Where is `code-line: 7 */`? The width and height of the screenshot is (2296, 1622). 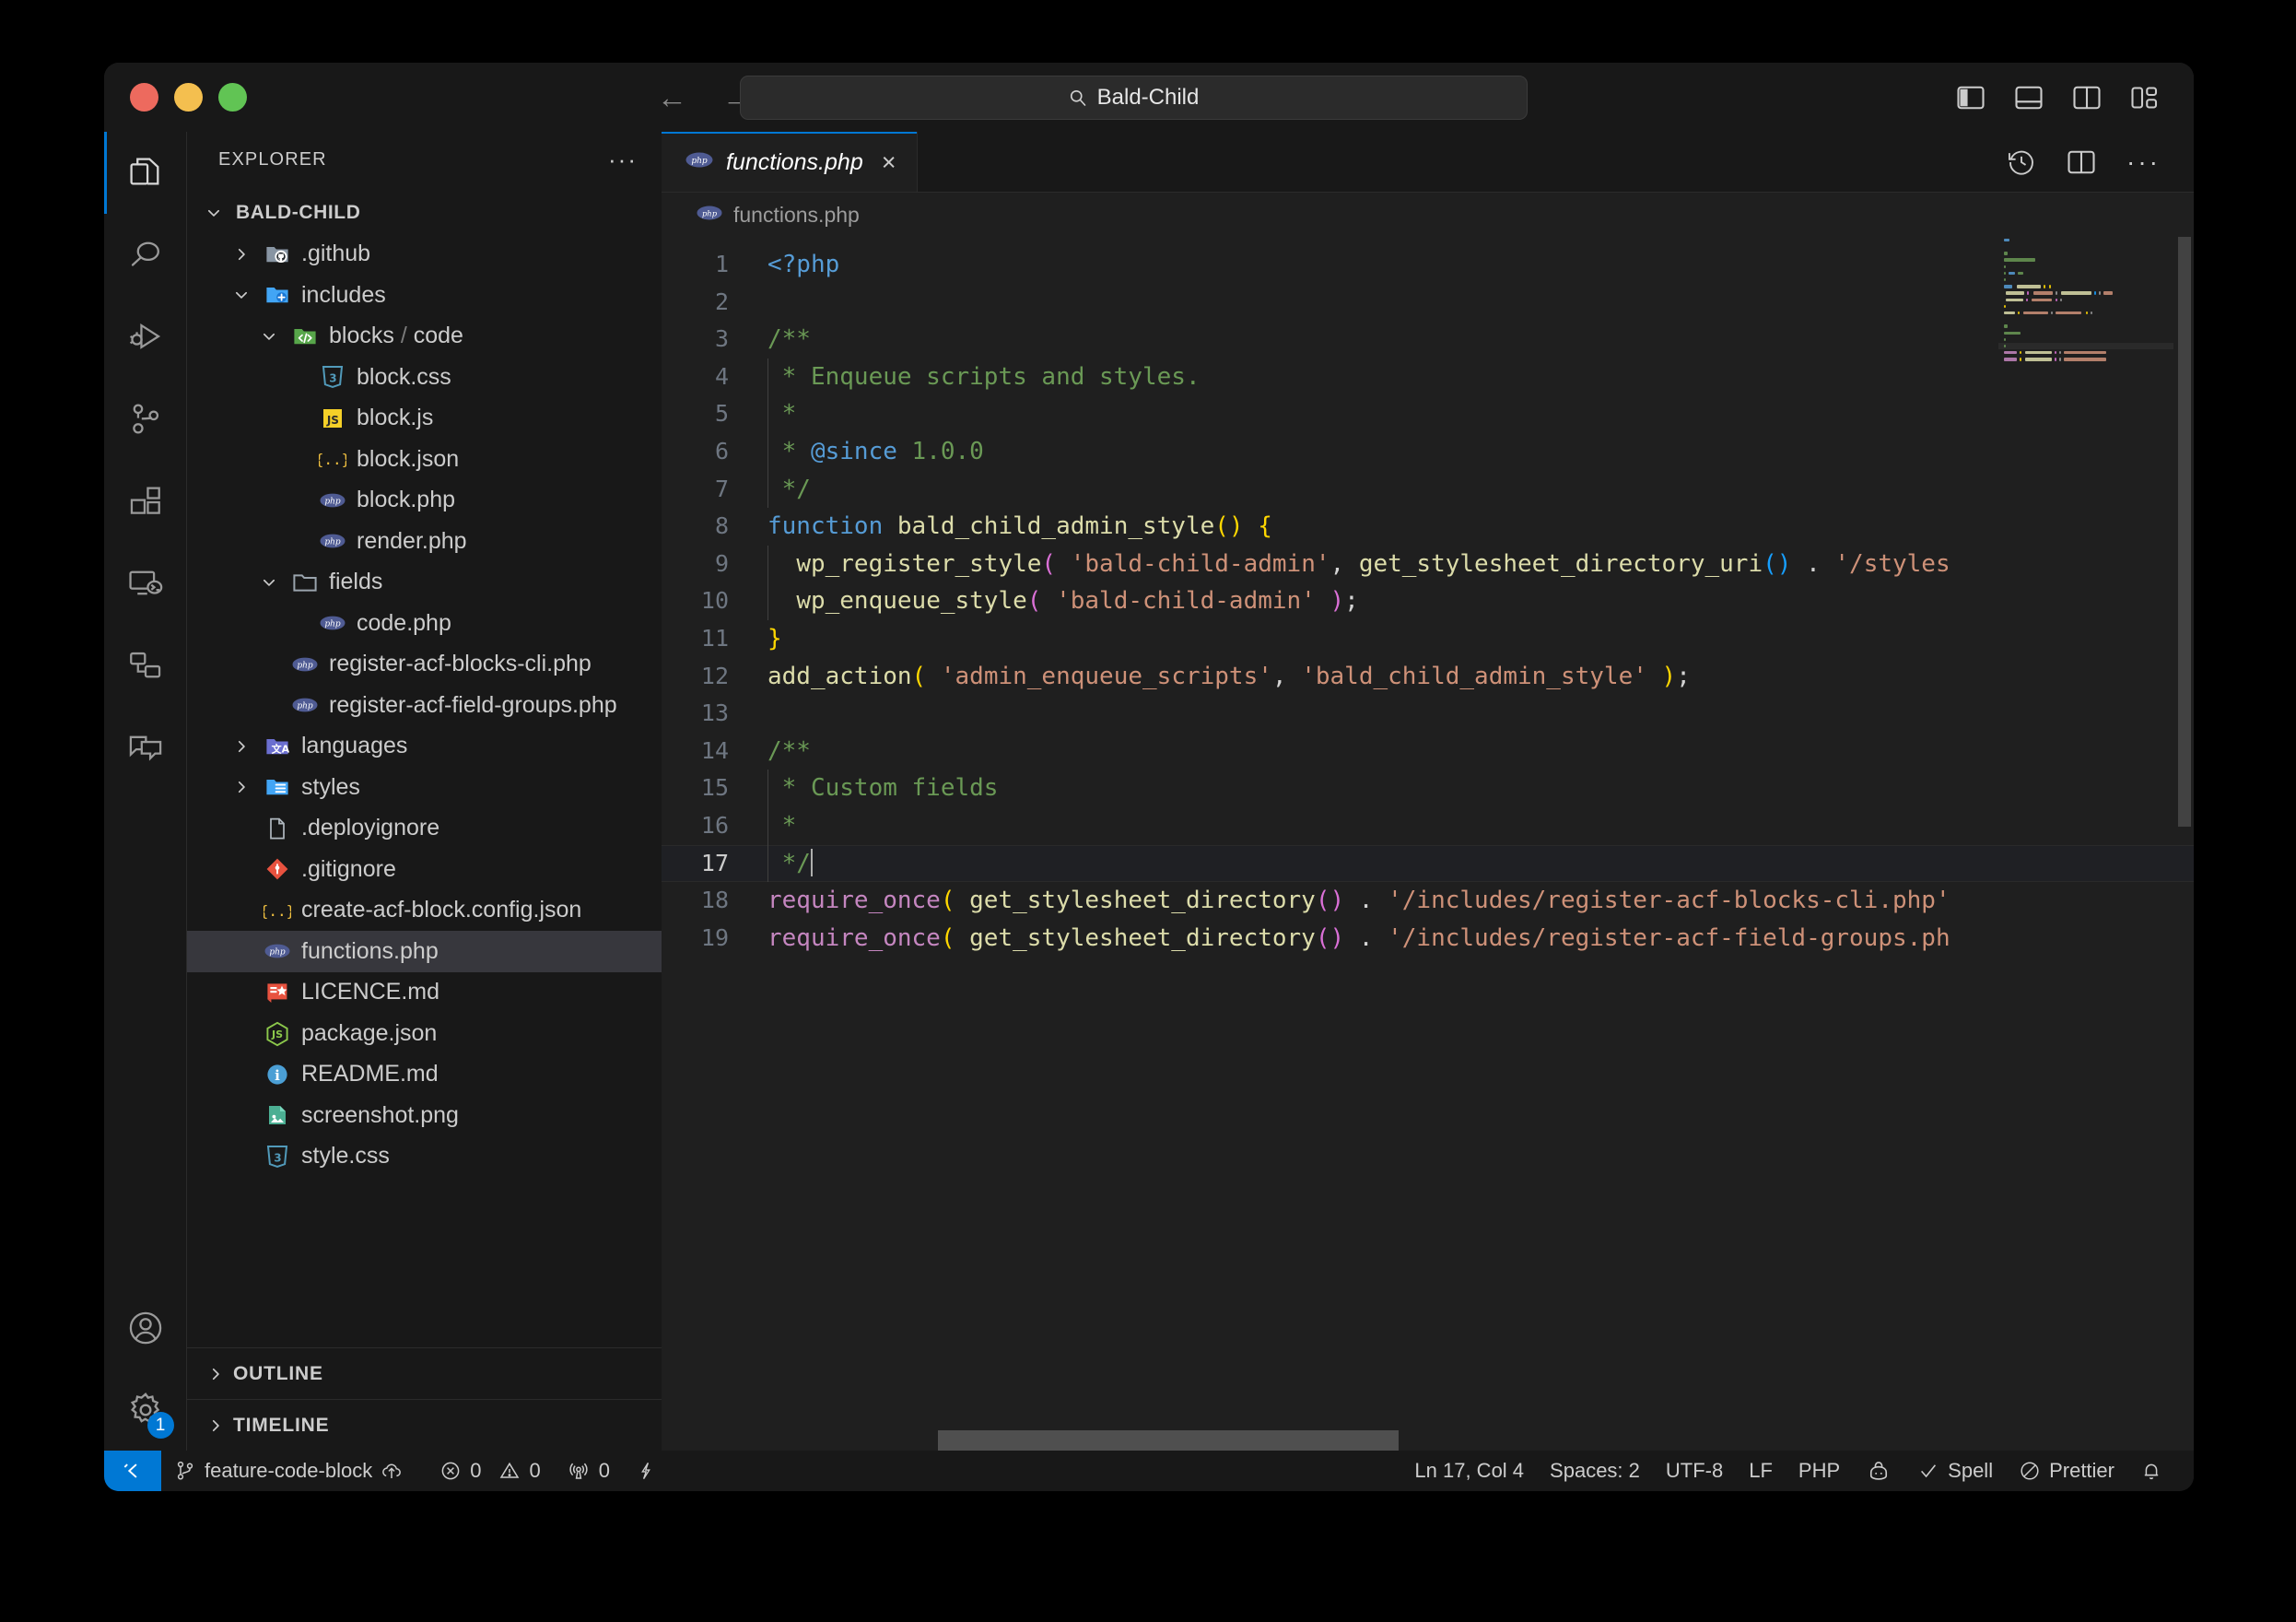 code-line: 7 */ is located at coordinates (1428, 489).